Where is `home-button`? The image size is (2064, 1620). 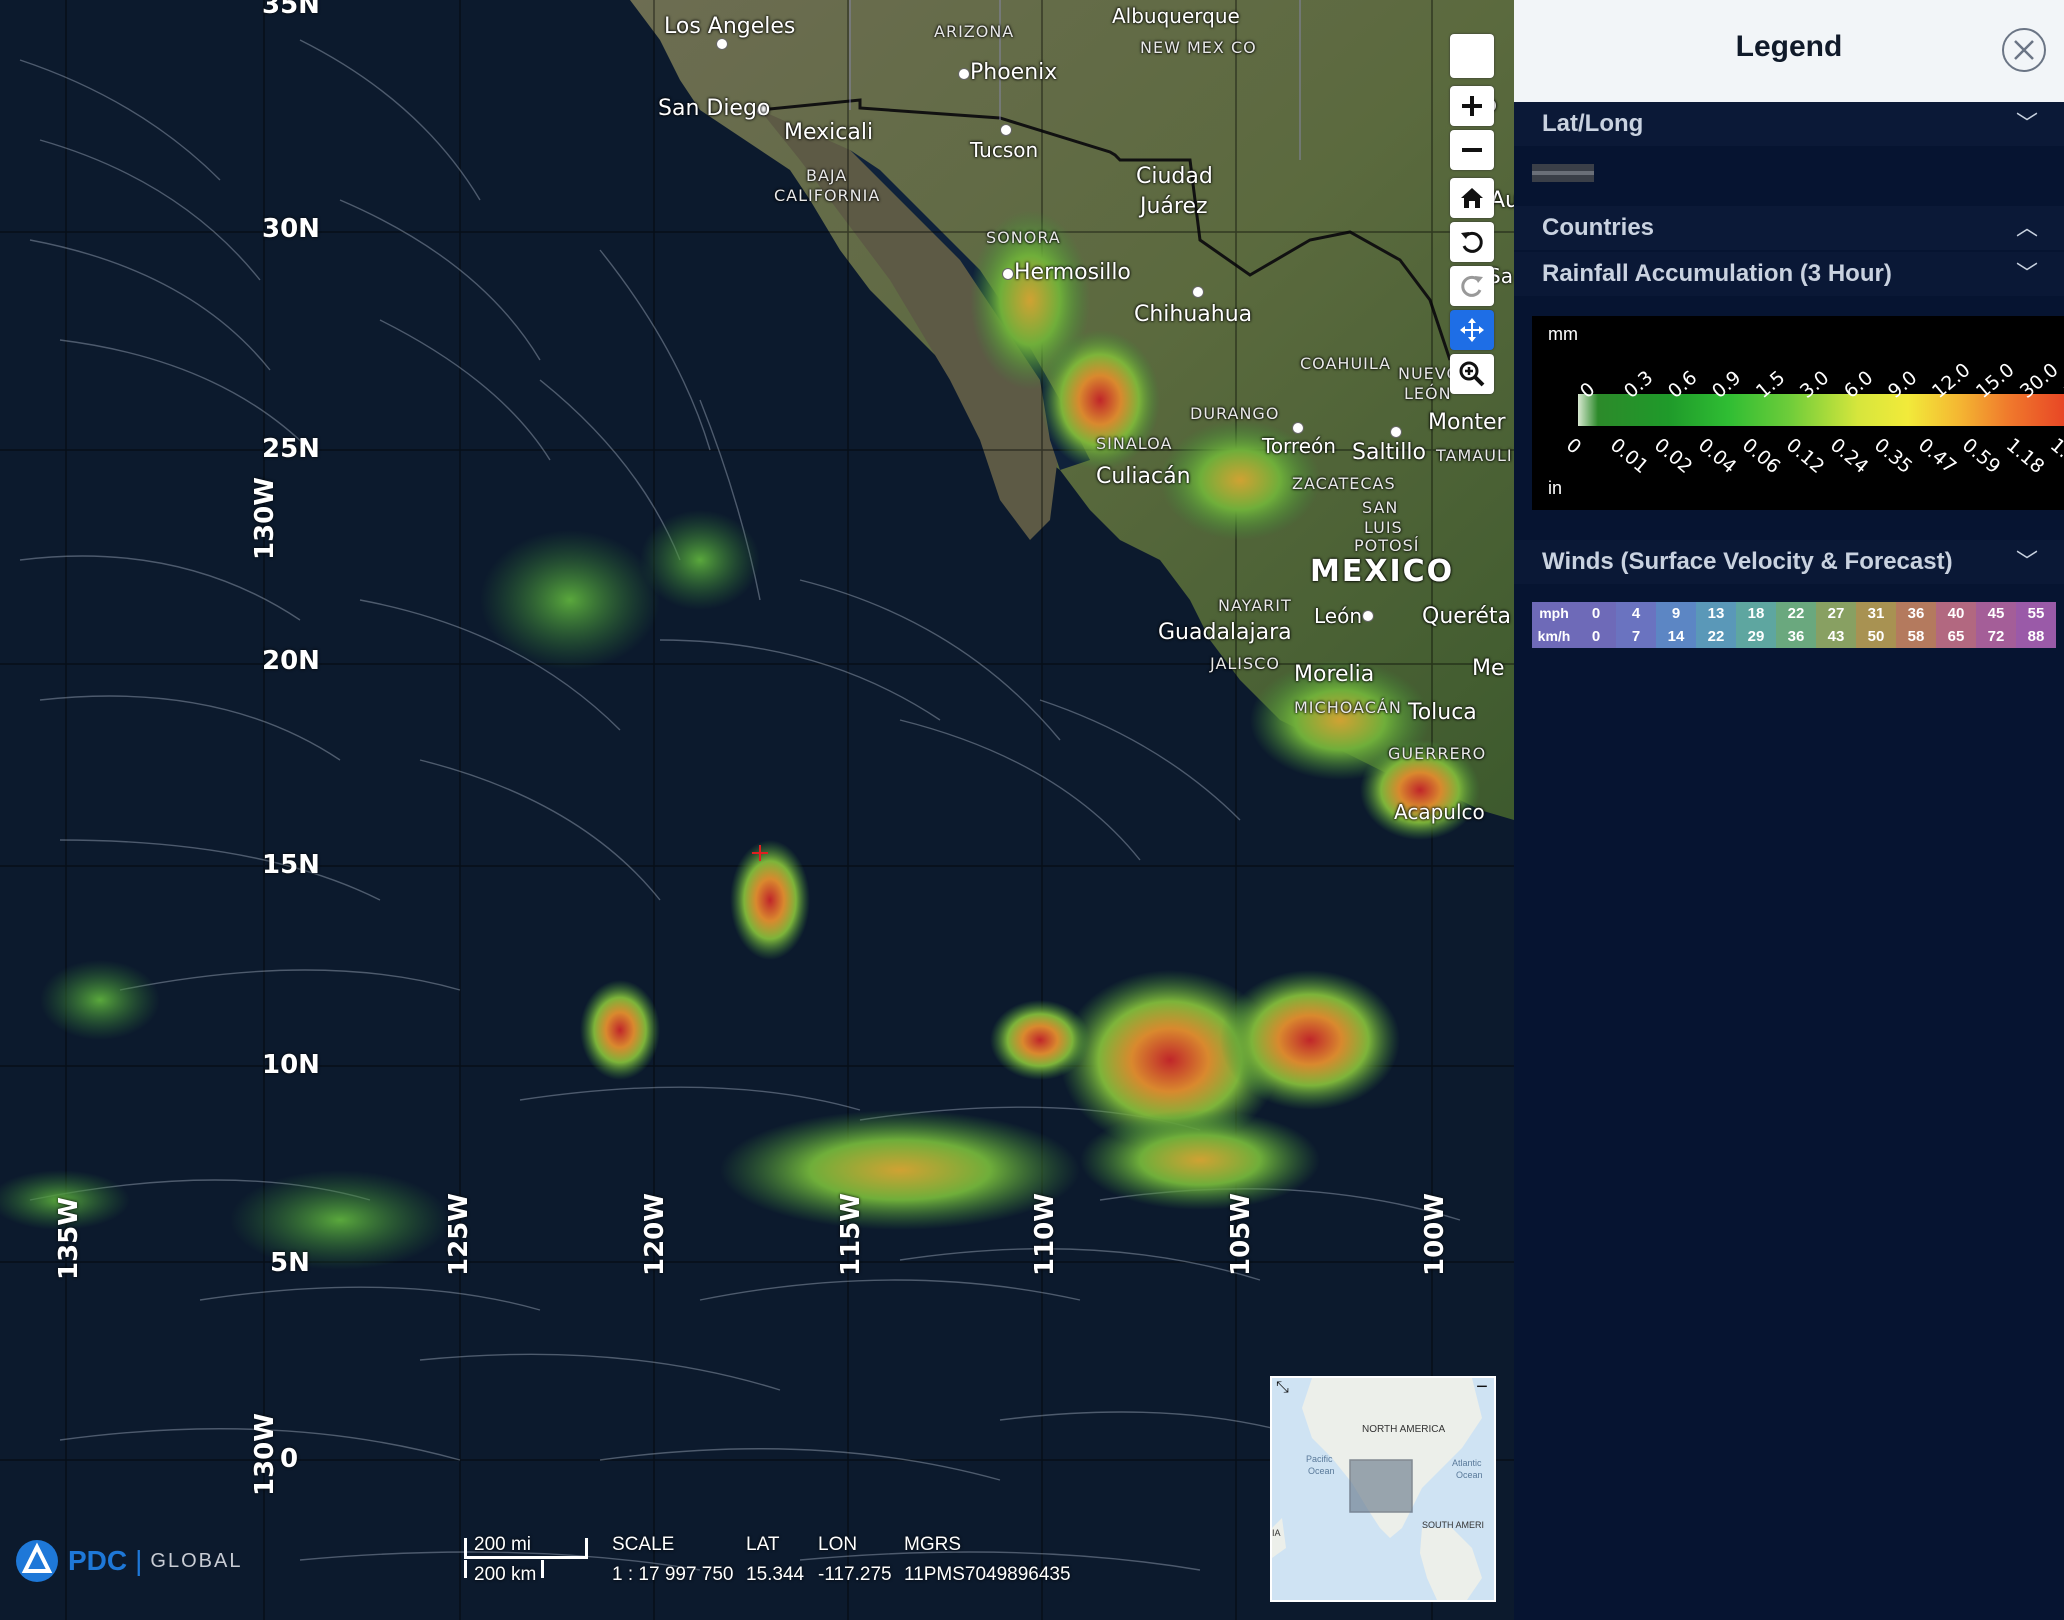 home-button is located at coordinates (1472, 198).